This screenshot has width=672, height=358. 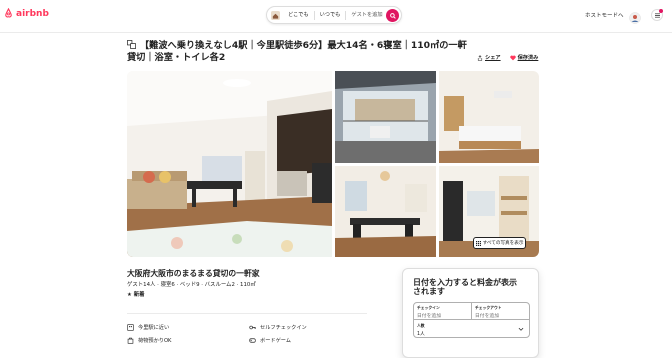 What do you see at coordinates (136, 295) in the screenshot?
I see `rating-new-badge: ★ 新着` at bounding box center [136, 295].